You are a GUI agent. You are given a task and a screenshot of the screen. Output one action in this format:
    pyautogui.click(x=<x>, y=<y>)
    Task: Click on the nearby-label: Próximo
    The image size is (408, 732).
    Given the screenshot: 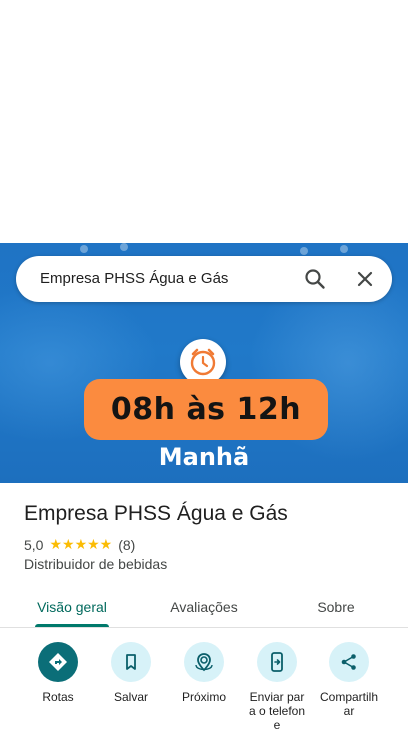 What is the action you would take?
    pyautogui.click(x=203, y=697)
    